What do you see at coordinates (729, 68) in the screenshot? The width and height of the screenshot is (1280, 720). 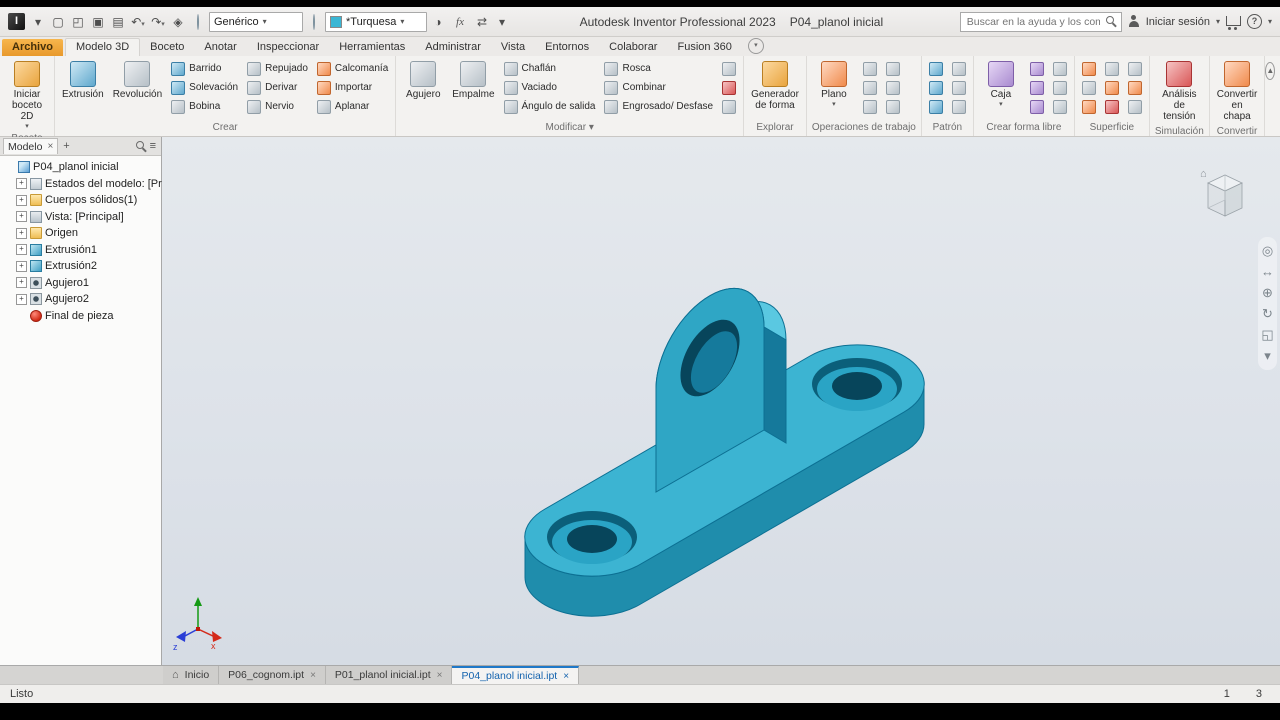 I see `button-split` at bounding box center [729, 68].